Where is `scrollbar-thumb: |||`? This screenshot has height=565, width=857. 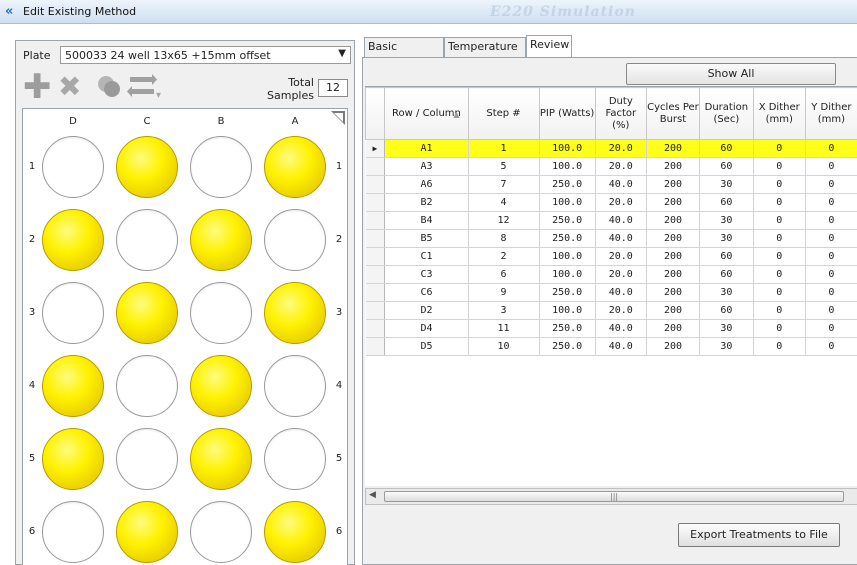 scrollbar-thumb: ||| is located at coordinates (614, 496).